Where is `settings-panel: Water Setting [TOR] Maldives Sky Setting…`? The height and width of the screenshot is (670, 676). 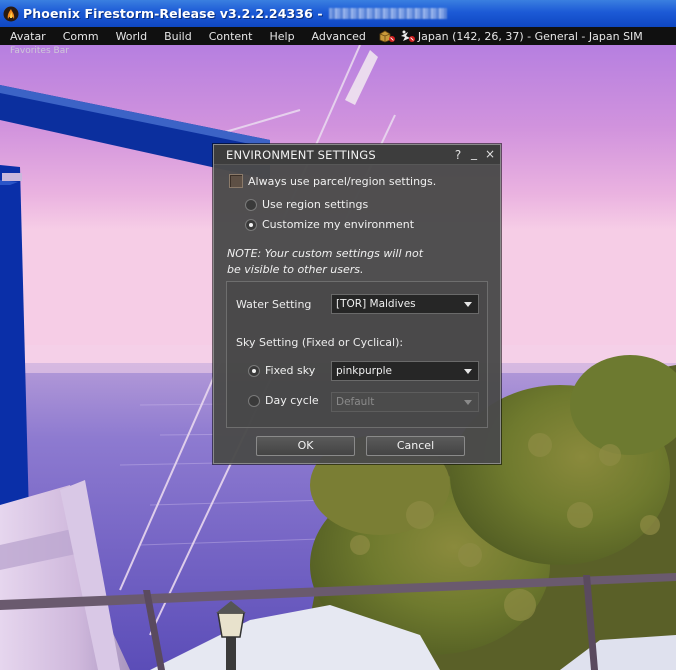
settings-panel: Water Setting [TOR] Maldives Sky Setting… is located at coordinates (357, 354).